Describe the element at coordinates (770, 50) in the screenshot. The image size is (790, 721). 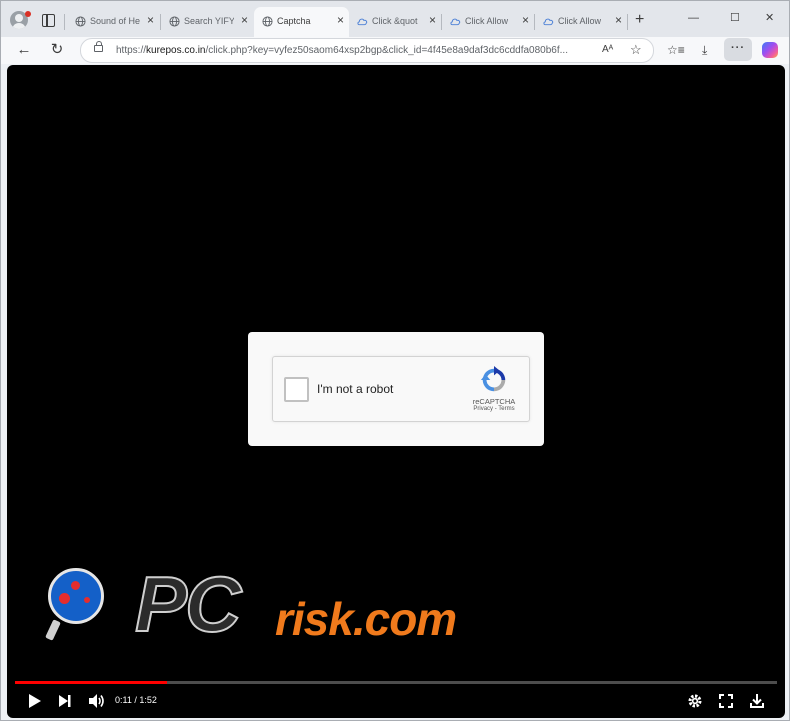
I see `copilot-icon` at that location.